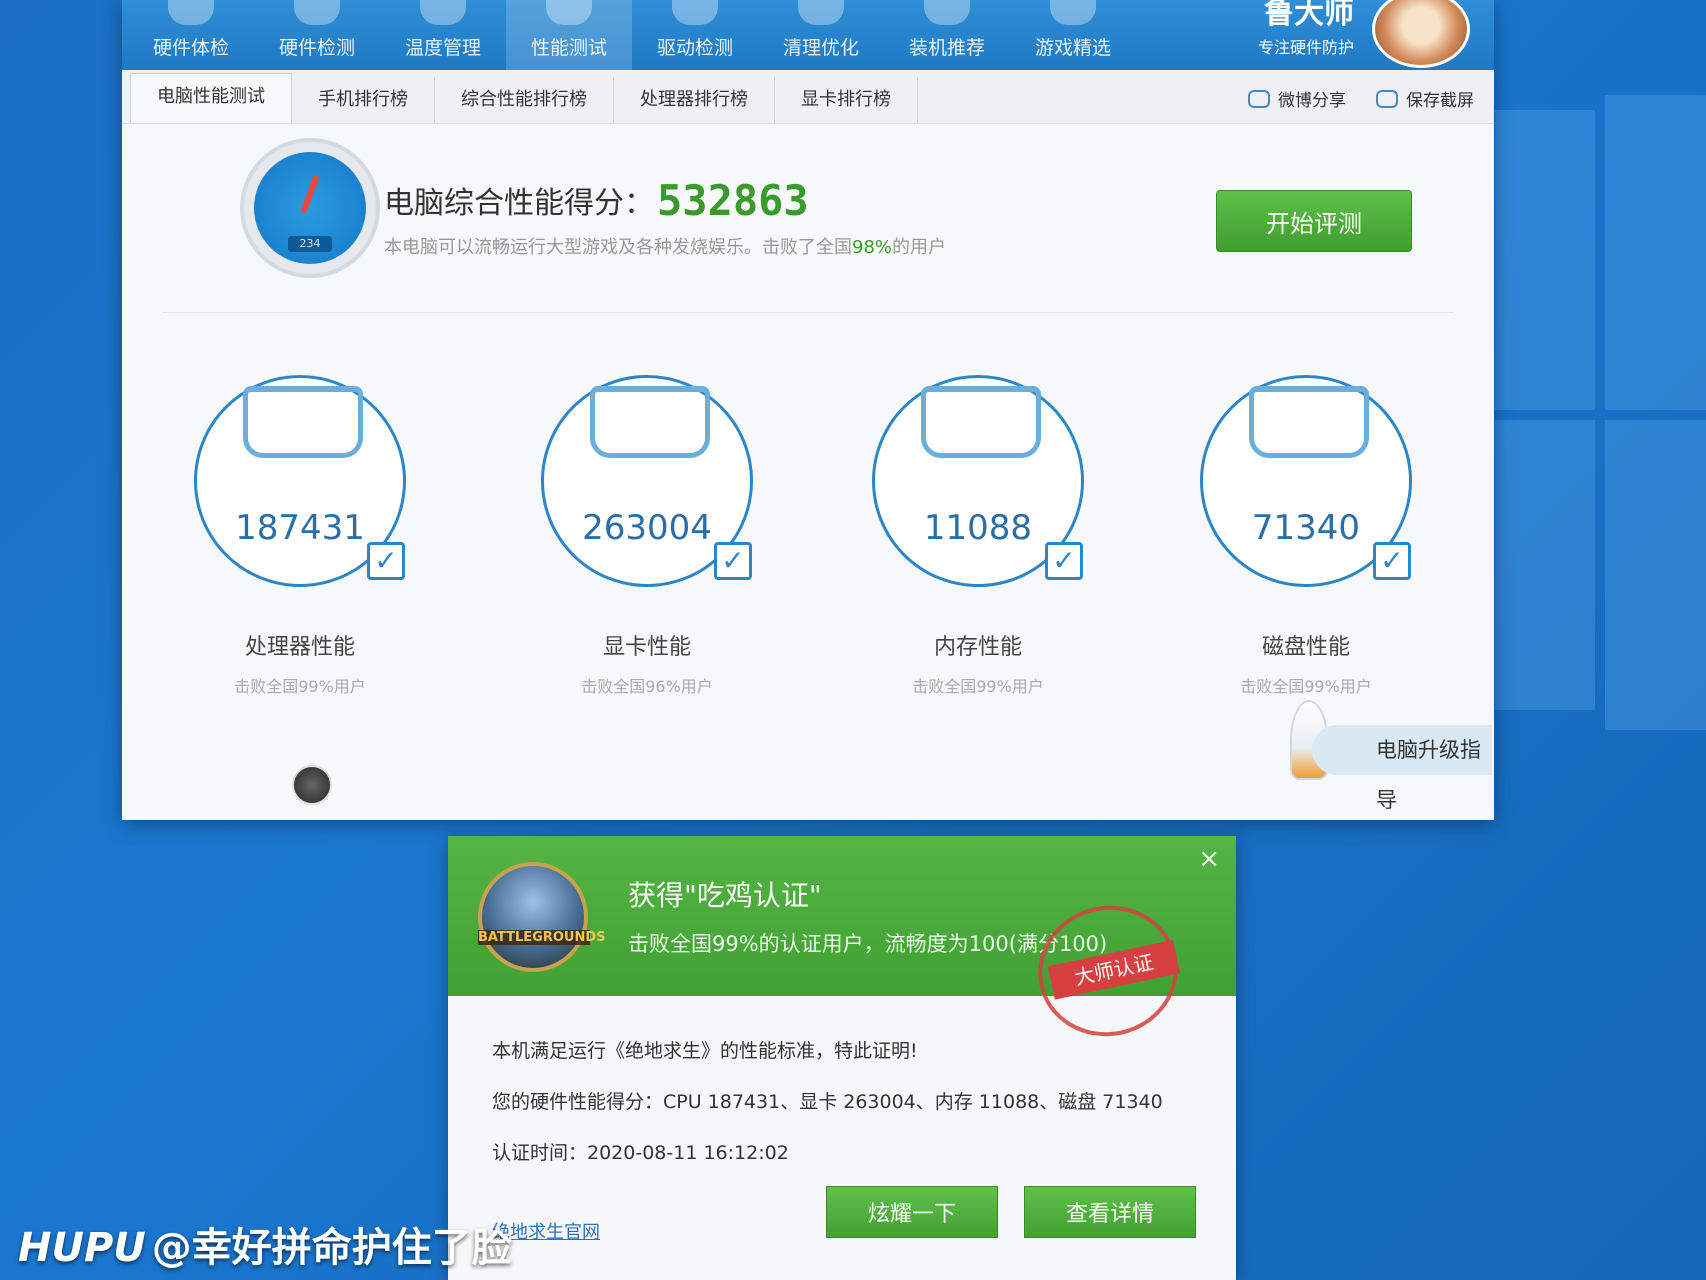 This screenshot has height=1280, width=1706. I want to click on memory-performance-card: 11088 ✓ 内存性能 击败全国99%用户, so click(978, 536).